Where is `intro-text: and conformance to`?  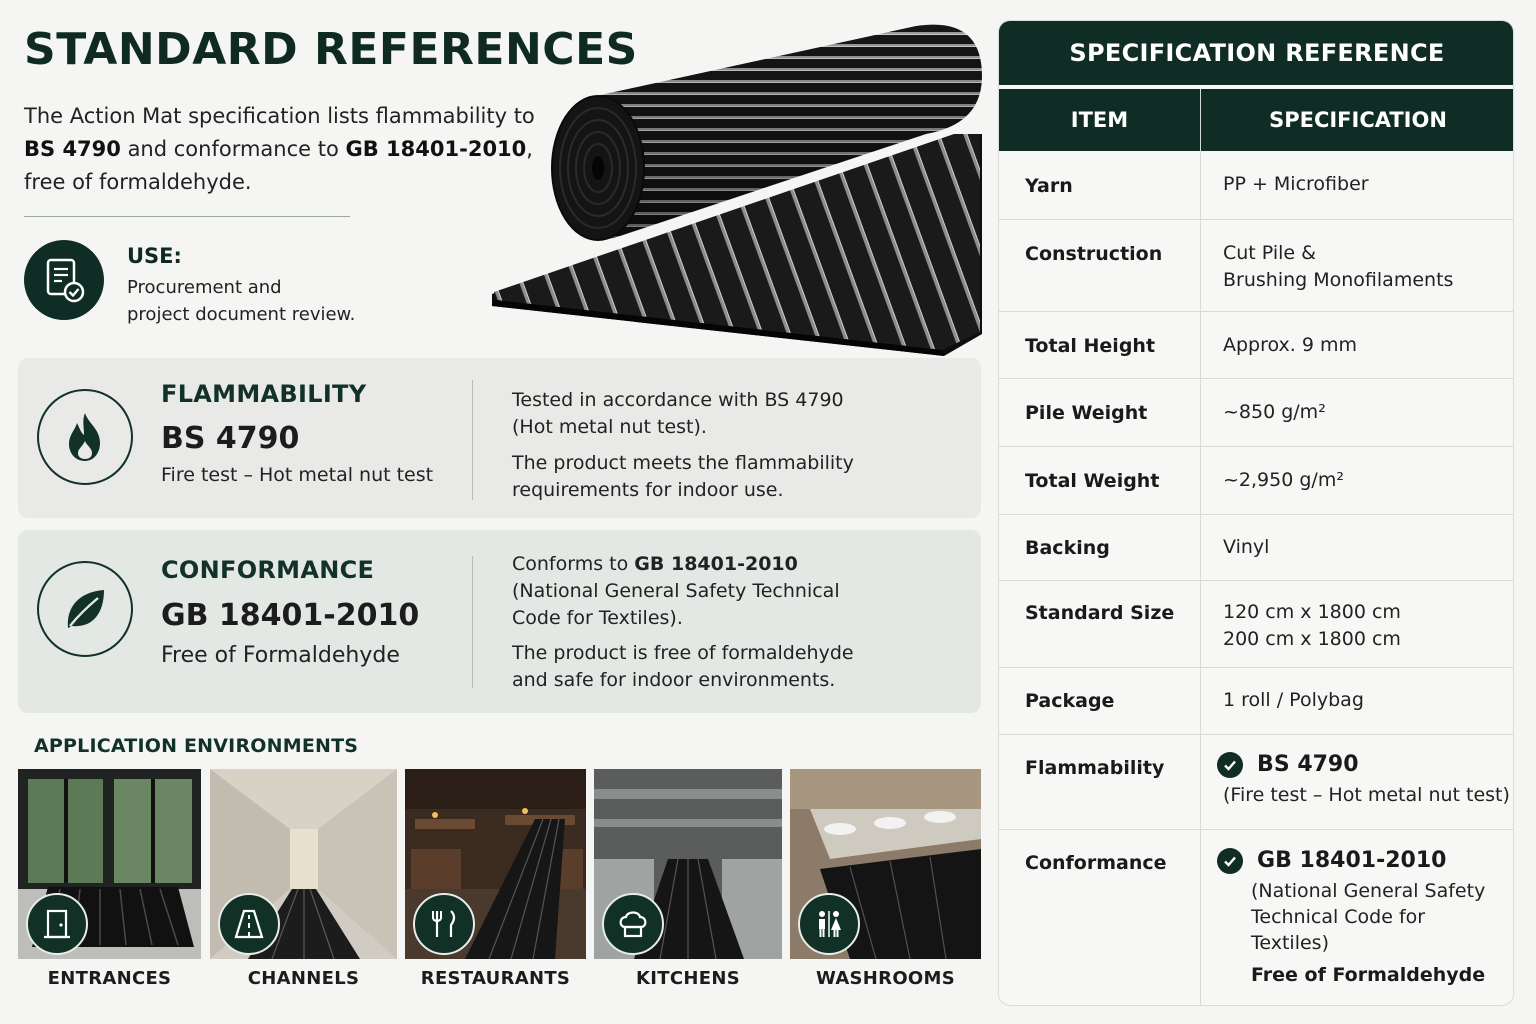 intro-text: and conformance to is located at coordinates (233, 149).